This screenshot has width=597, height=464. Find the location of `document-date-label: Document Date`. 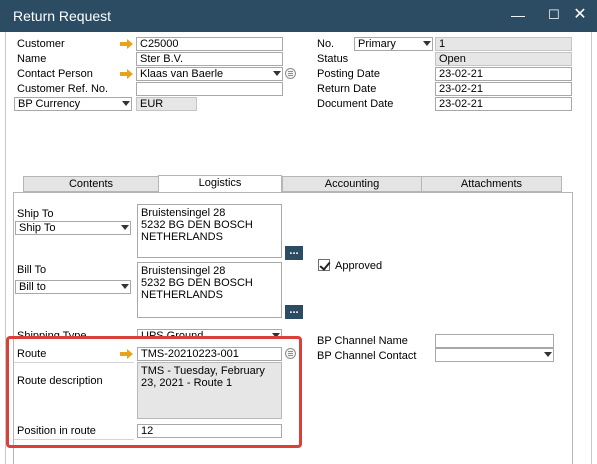

document-date-label: Document Date is located at coordinates (355, 104).